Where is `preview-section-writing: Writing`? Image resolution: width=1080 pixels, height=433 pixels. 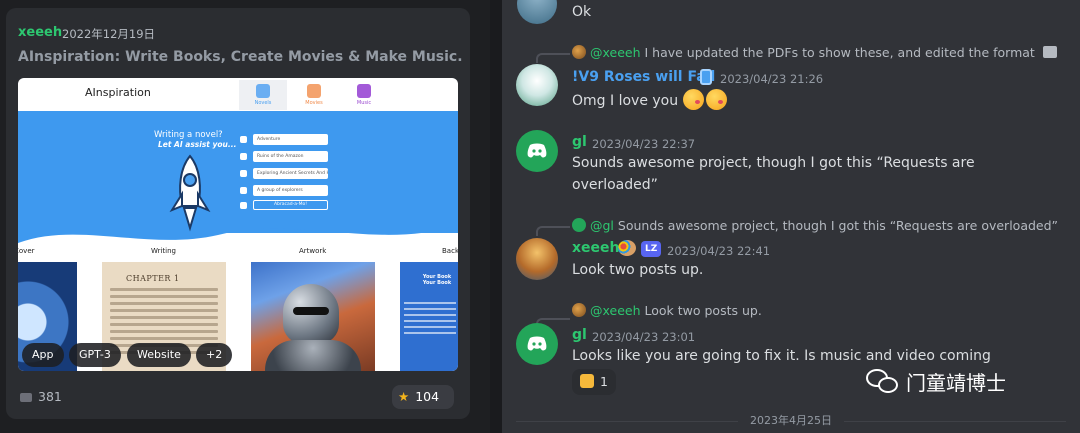
preview-section-writing: Writing is located at coordinates (163, 251).